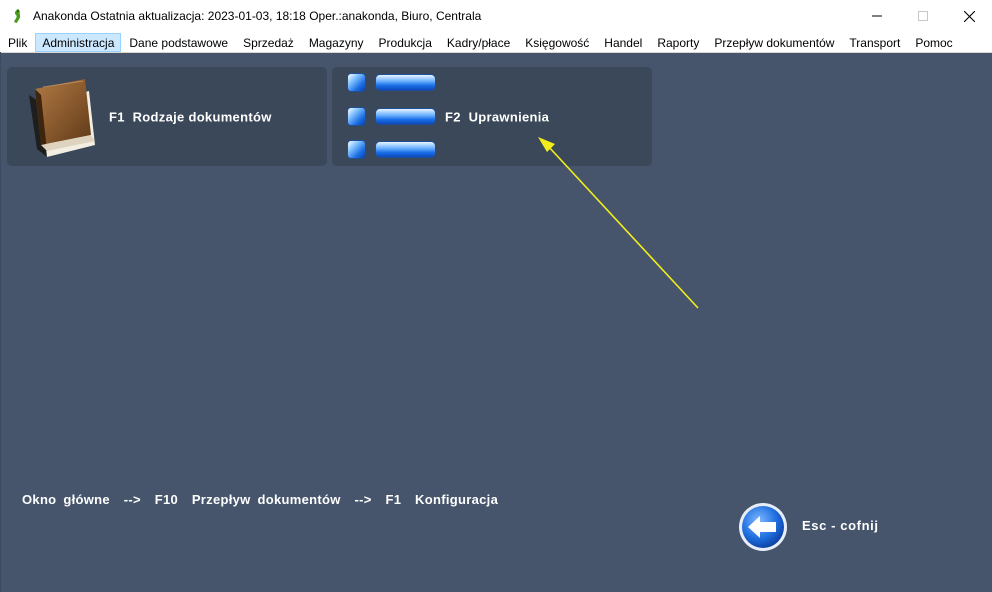 The width and height of the screenshot is (992, 592). Describe the element at coordinates (268, 42) in the screenshot. I see `menu-item-sprzedaz: Sprzedaż` at that location.